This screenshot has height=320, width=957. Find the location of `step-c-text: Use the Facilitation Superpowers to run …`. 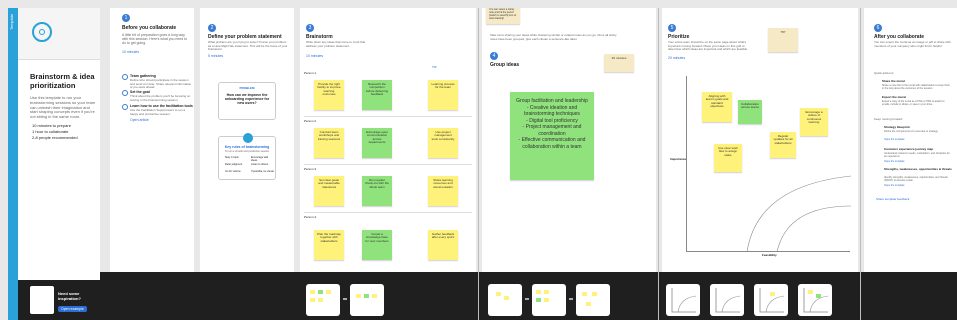

step-c-text: Use the Facilitation Superpowers to run … is located at coordinates (158, 112).